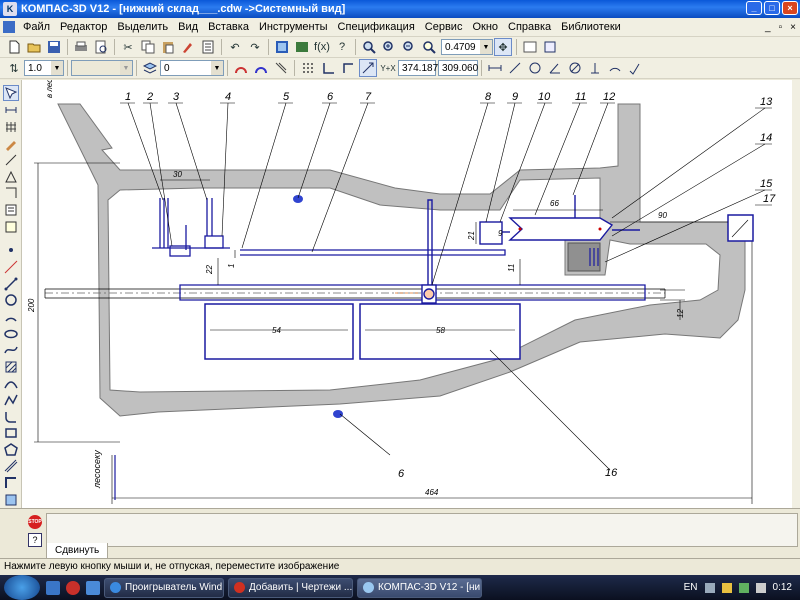  Describe the element at coordinates (11, 110) in the screenshot. I see `dimensions-tab-icon` at that location.